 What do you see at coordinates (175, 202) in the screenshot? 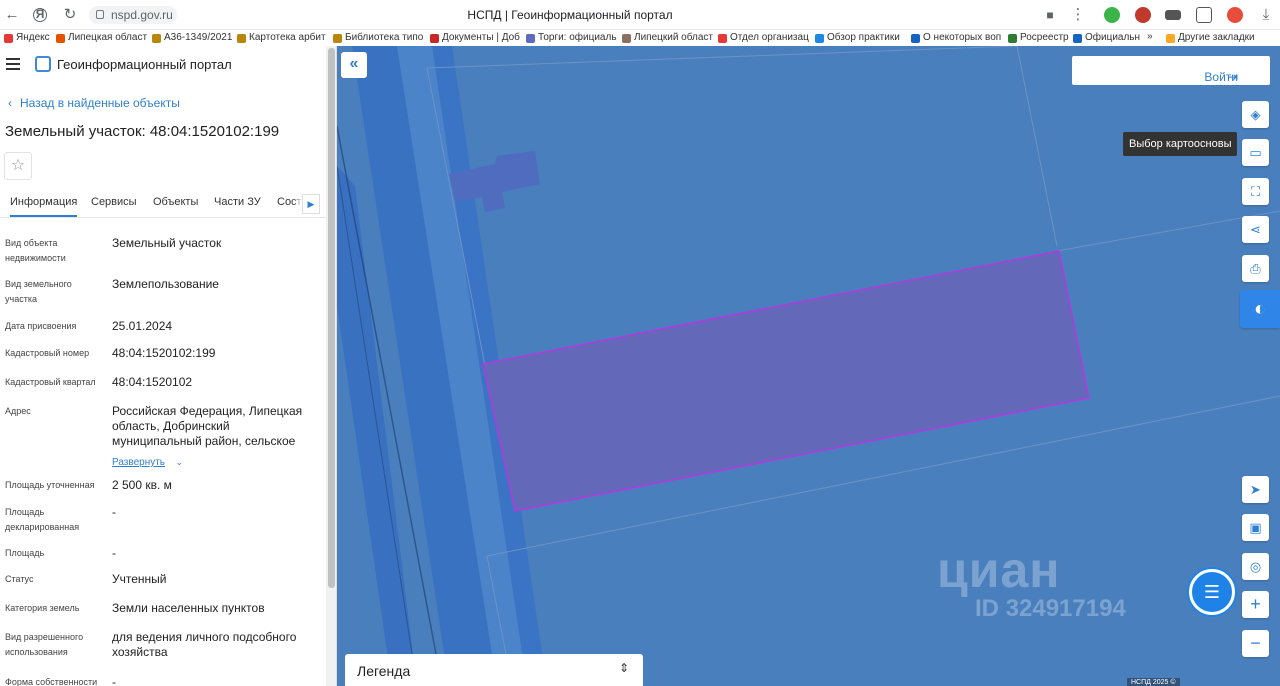
I see `tab-objects: Объекты` at bounding box center [175, 202].